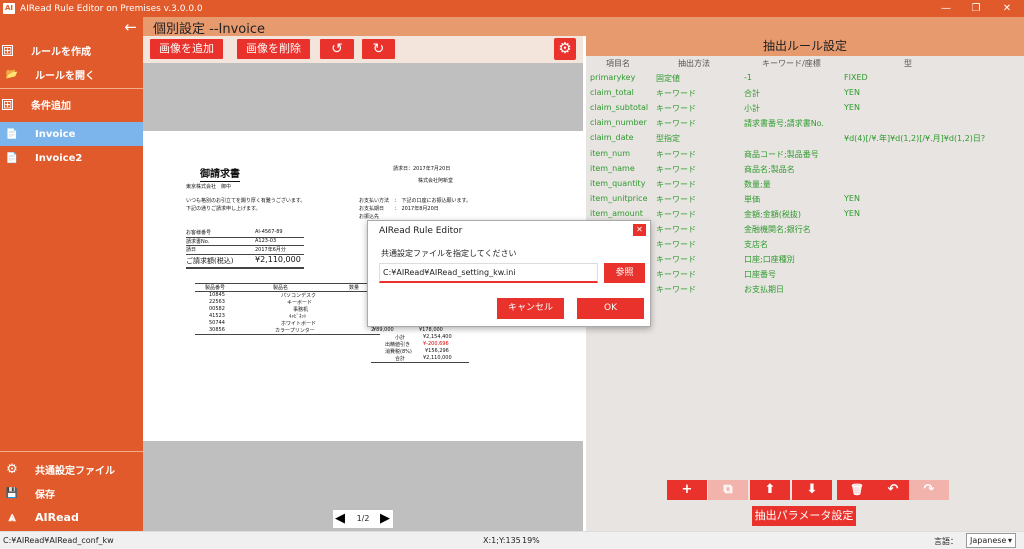  I want to click on rule-keyword: 商品コード;製品番号, so click(781, 154).